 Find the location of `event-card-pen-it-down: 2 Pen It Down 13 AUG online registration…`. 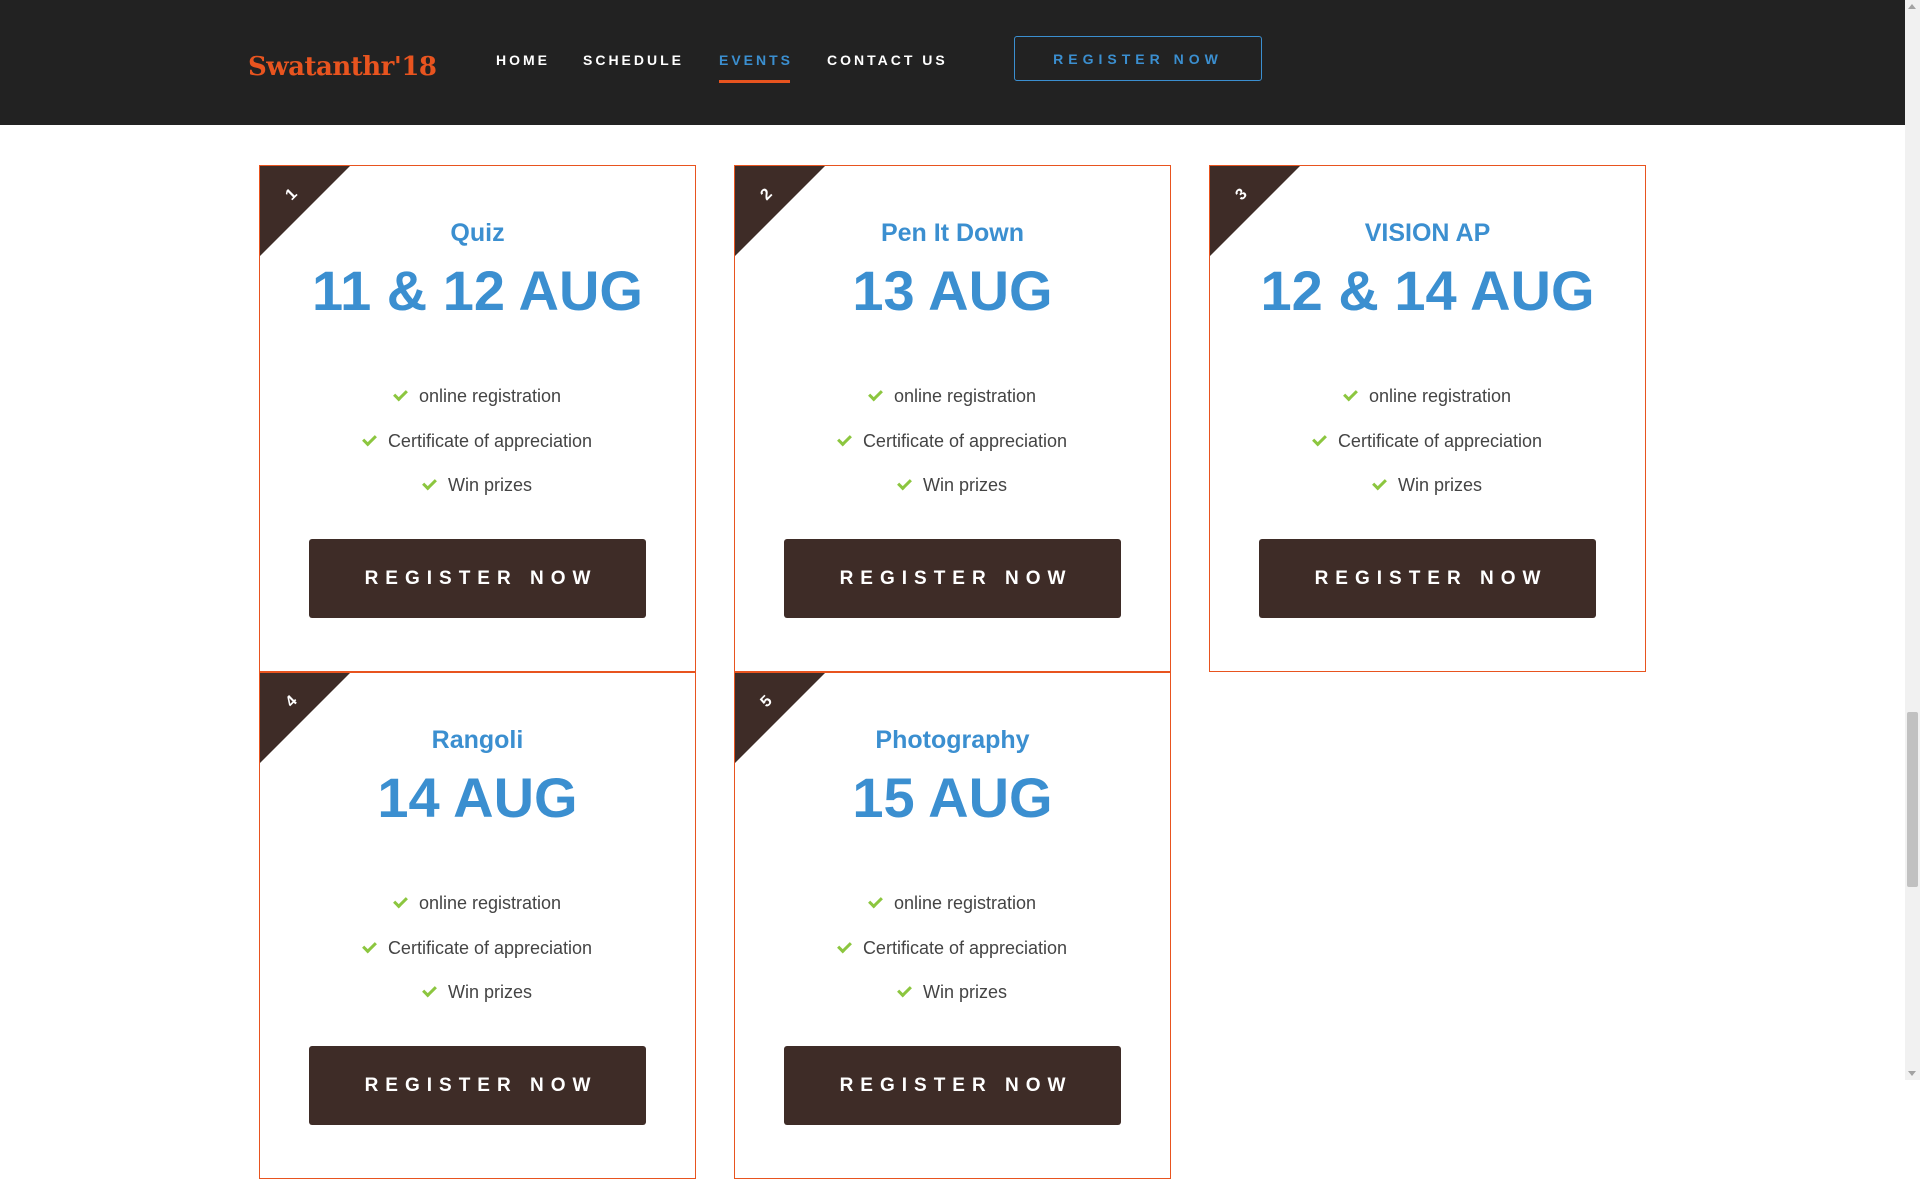

event-card-pen-it-down: 2 Pen It Down 13 AUG online registration… is located at coordinates (952, 418).